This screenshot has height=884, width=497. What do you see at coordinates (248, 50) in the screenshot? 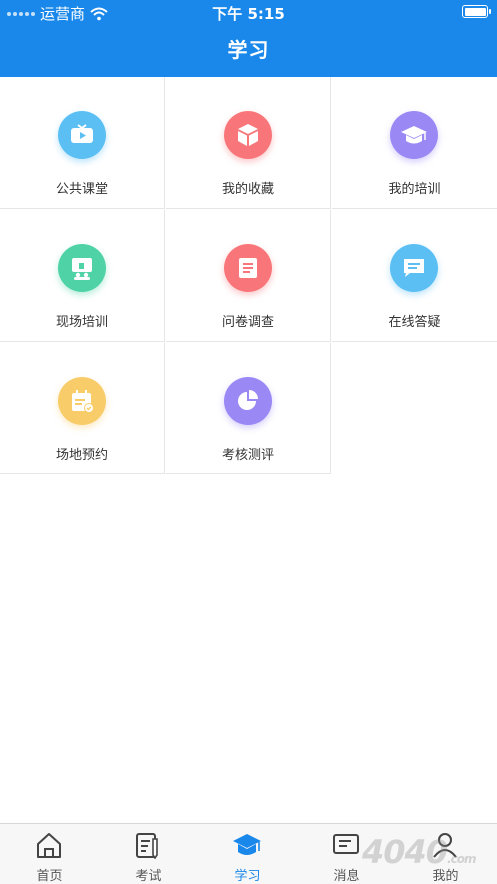
I see `page-title: 学习` at bounding box center [248, 50].